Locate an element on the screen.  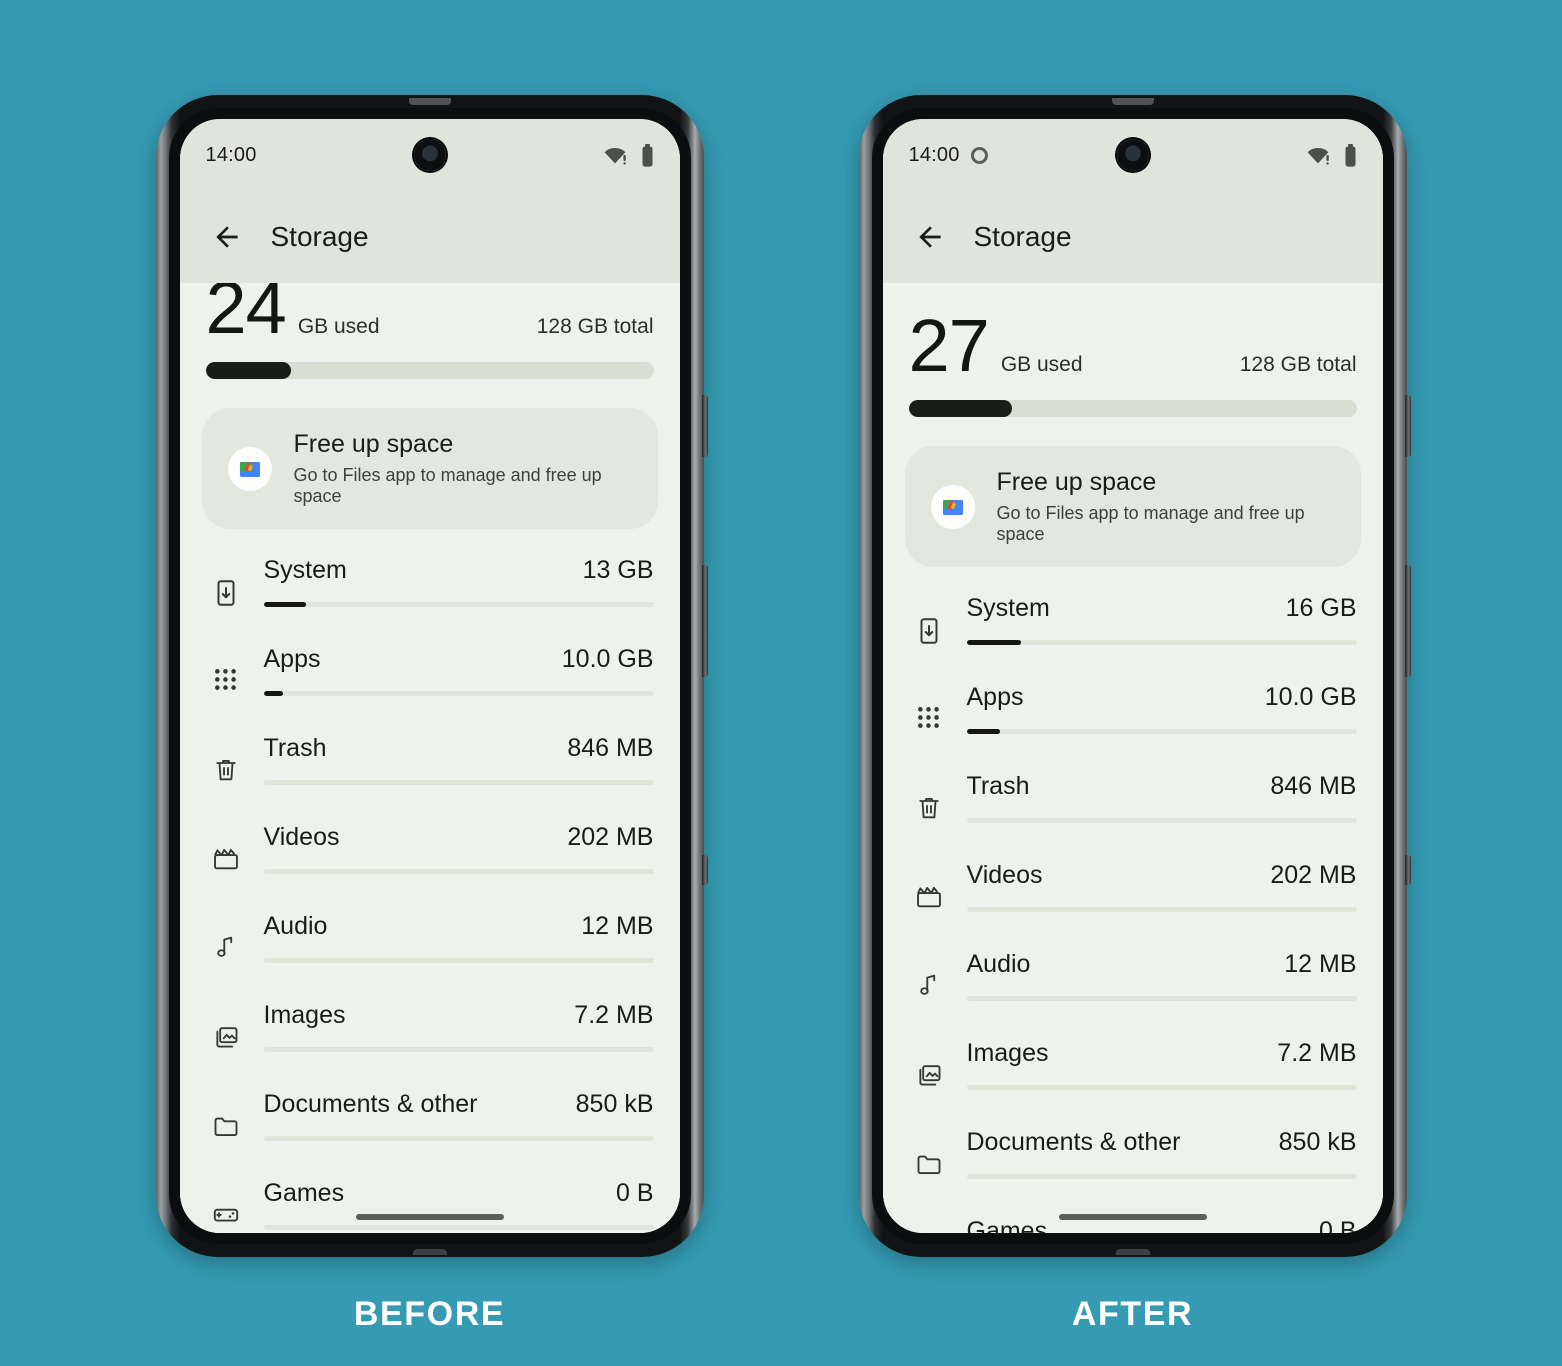
folder-icon is located at coordinates (226, 1115).